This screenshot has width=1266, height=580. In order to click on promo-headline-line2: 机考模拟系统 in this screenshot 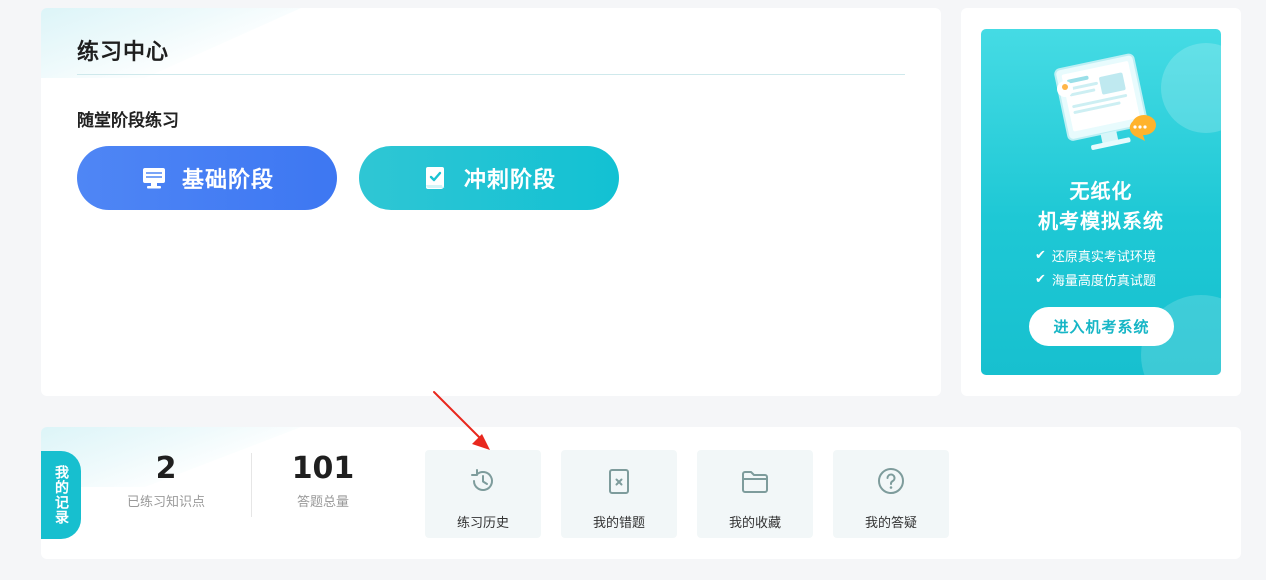, I will do `click(1101, 221)`.